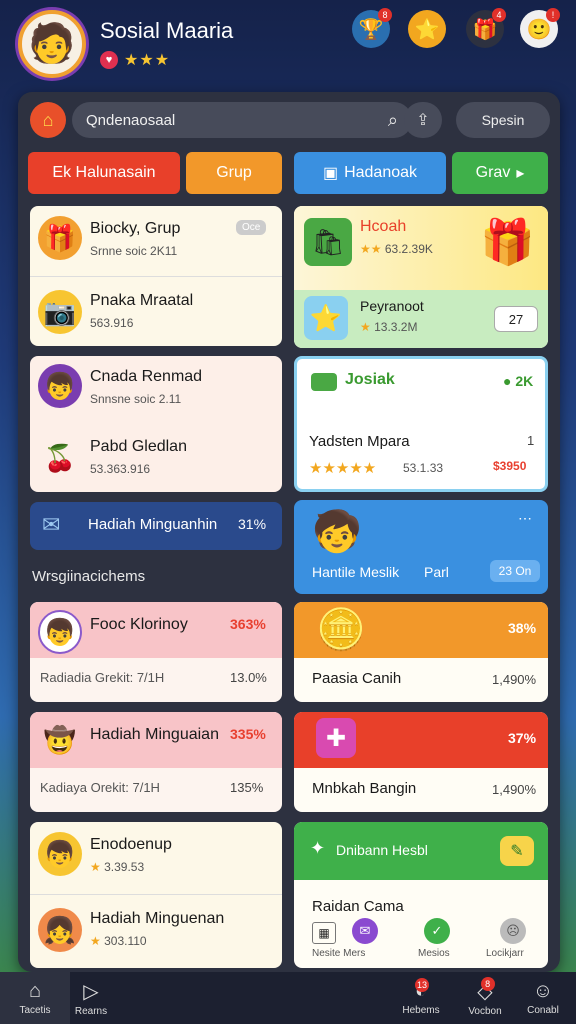  Describe the element at coordinates (392, 306) in the screenshot. I see `card-title: Peyranoot` at that location.